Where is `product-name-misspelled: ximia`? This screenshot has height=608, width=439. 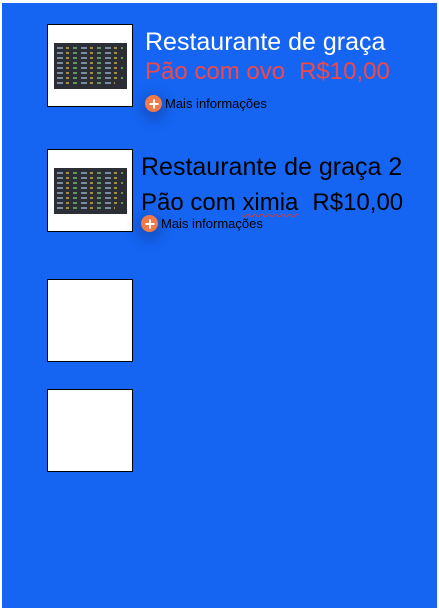 product-name-misspelled: ximia is located at coordinates (270, 202).